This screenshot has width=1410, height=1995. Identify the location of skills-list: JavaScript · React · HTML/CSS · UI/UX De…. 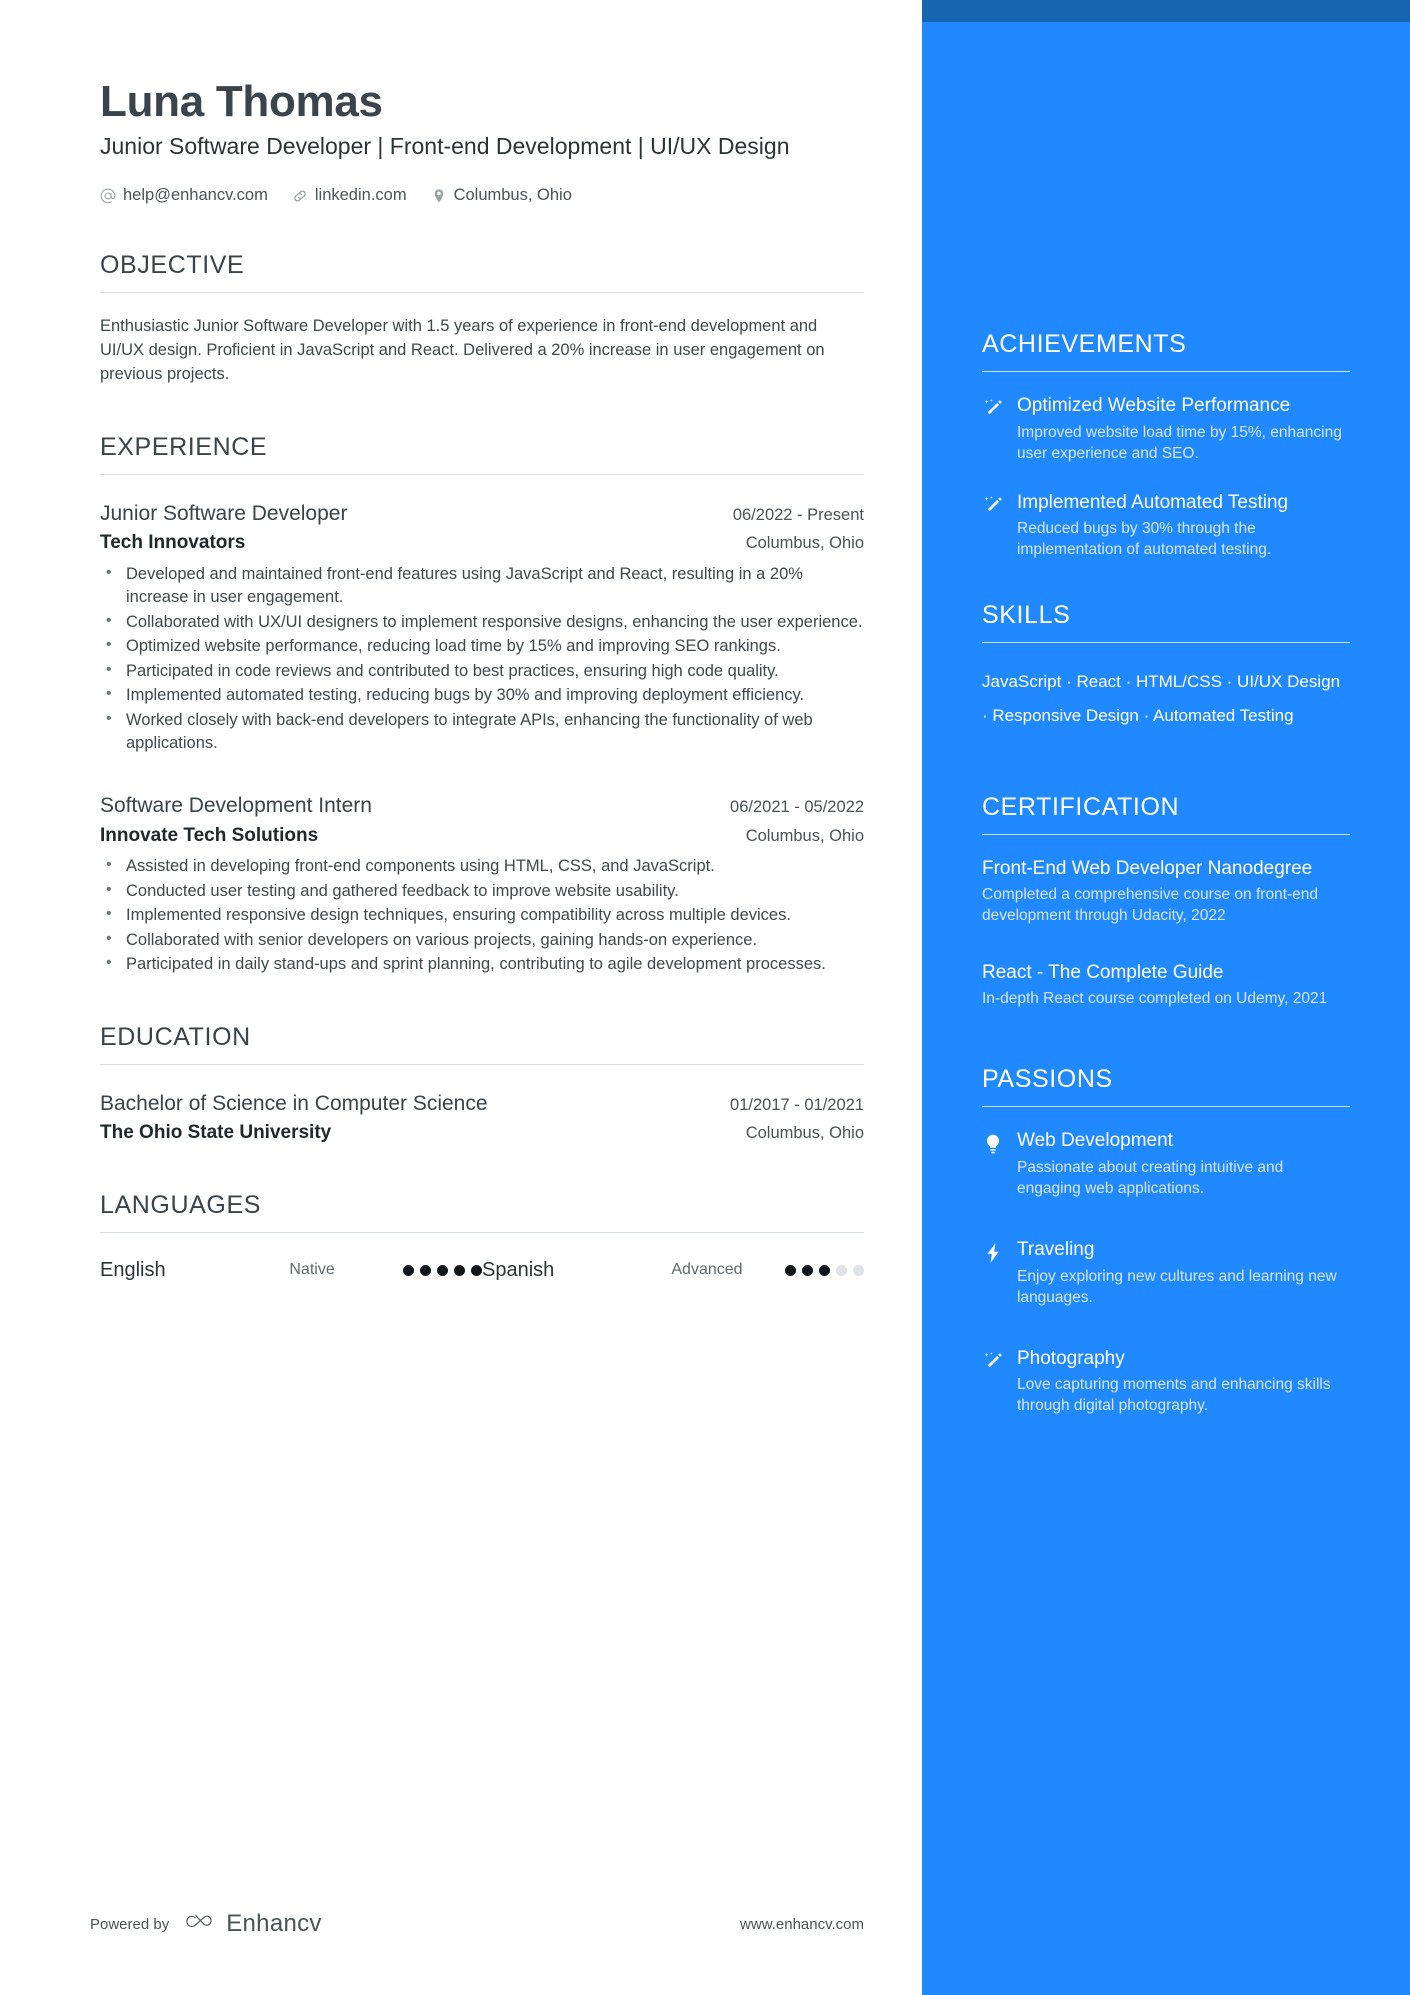
(1161, 699).